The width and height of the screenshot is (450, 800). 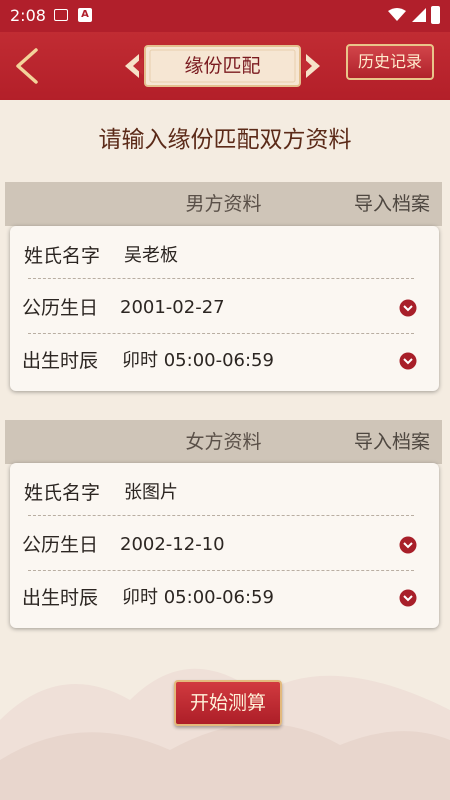 I want to click on male-birthtime-row: 出生时辰 卯时 05:00-06:59, so click(x=224, y=361).